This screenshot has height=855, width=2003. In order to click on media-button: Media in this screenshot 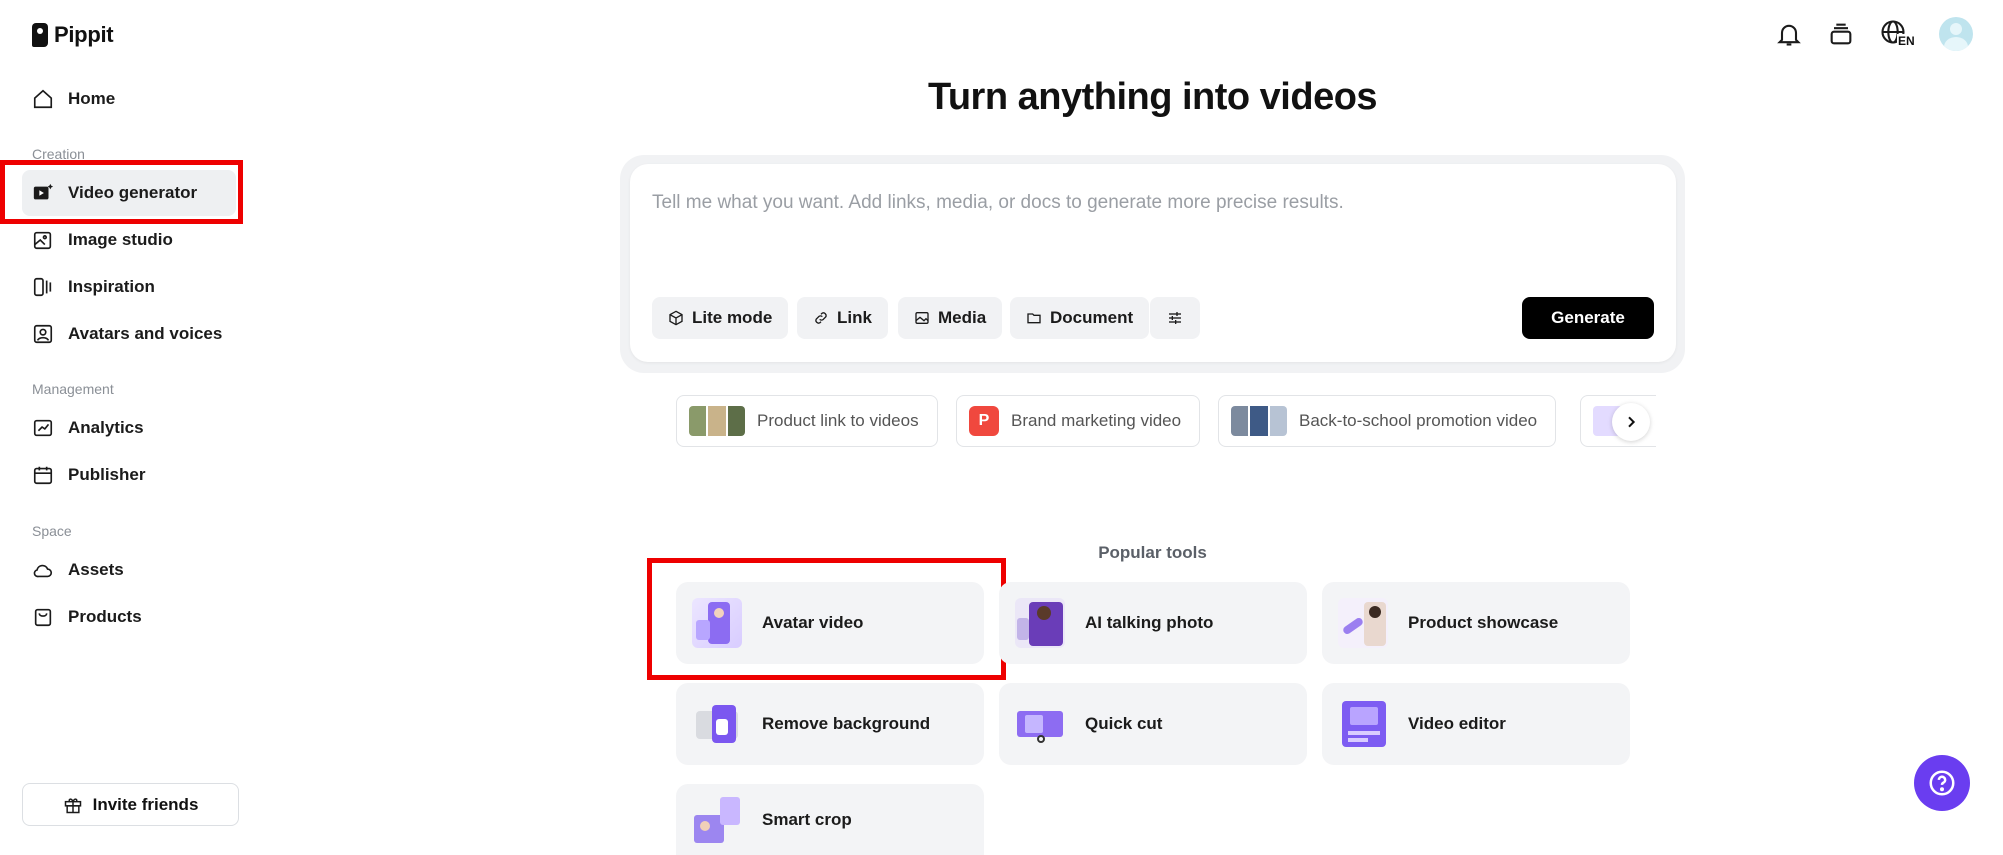, I will do `click(950, 318)`.